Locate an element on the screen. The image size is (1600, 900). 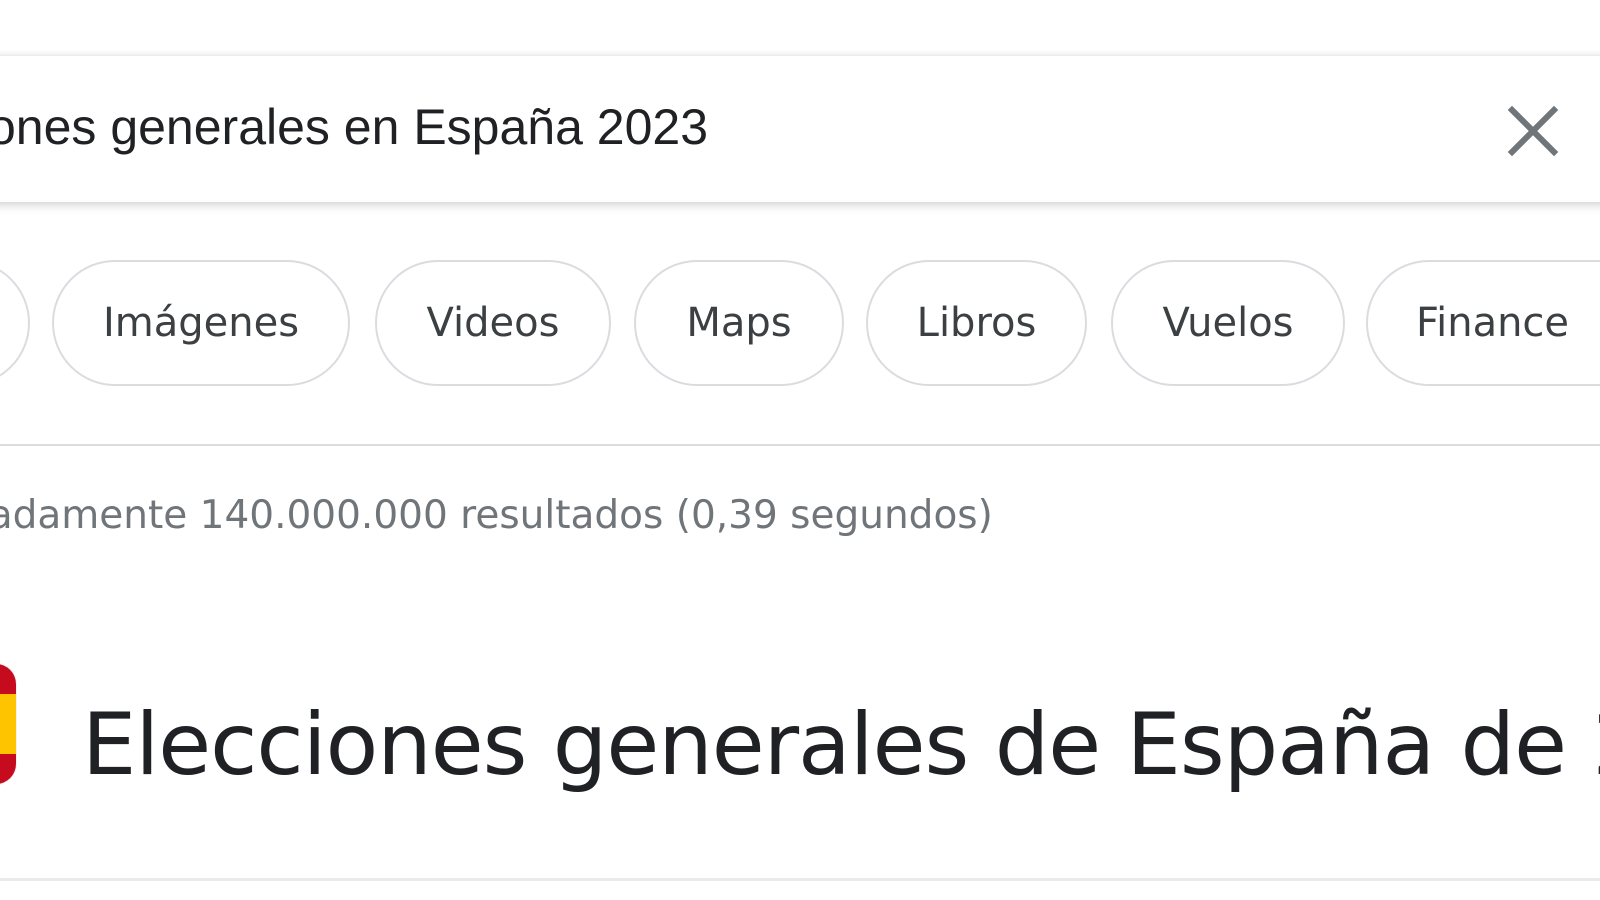
close-icon is located at coordinates (1533, 131).